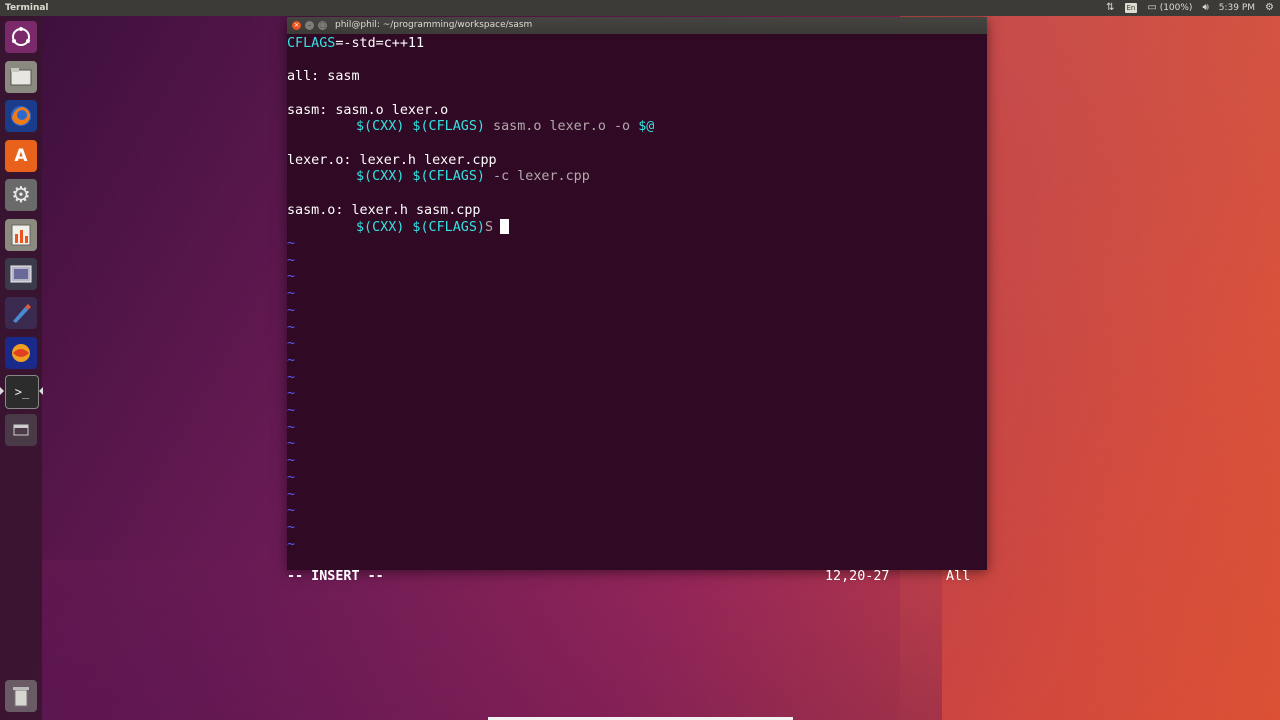 The image size is (1280, 720). I want to click on close-icon: ×, so click(296, 25).